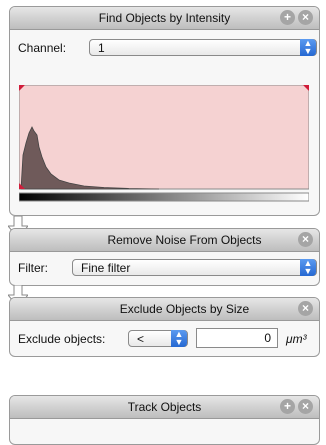  What do you see at coordinates (184, 309) in the screenshot?
I see `exclude-size-title: Exclude Objects by Size` at bounding box center [184, 309].